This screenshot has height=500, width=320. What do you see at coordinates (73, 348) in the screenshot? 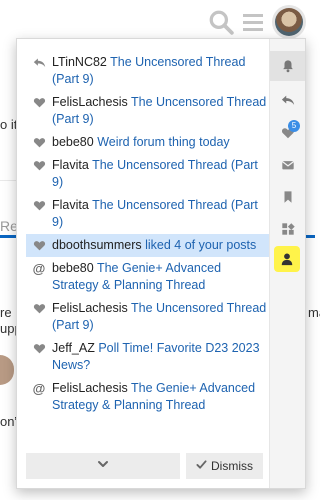
I see `notification-username: Jeff_AZ` at bounding box center [73, 348].